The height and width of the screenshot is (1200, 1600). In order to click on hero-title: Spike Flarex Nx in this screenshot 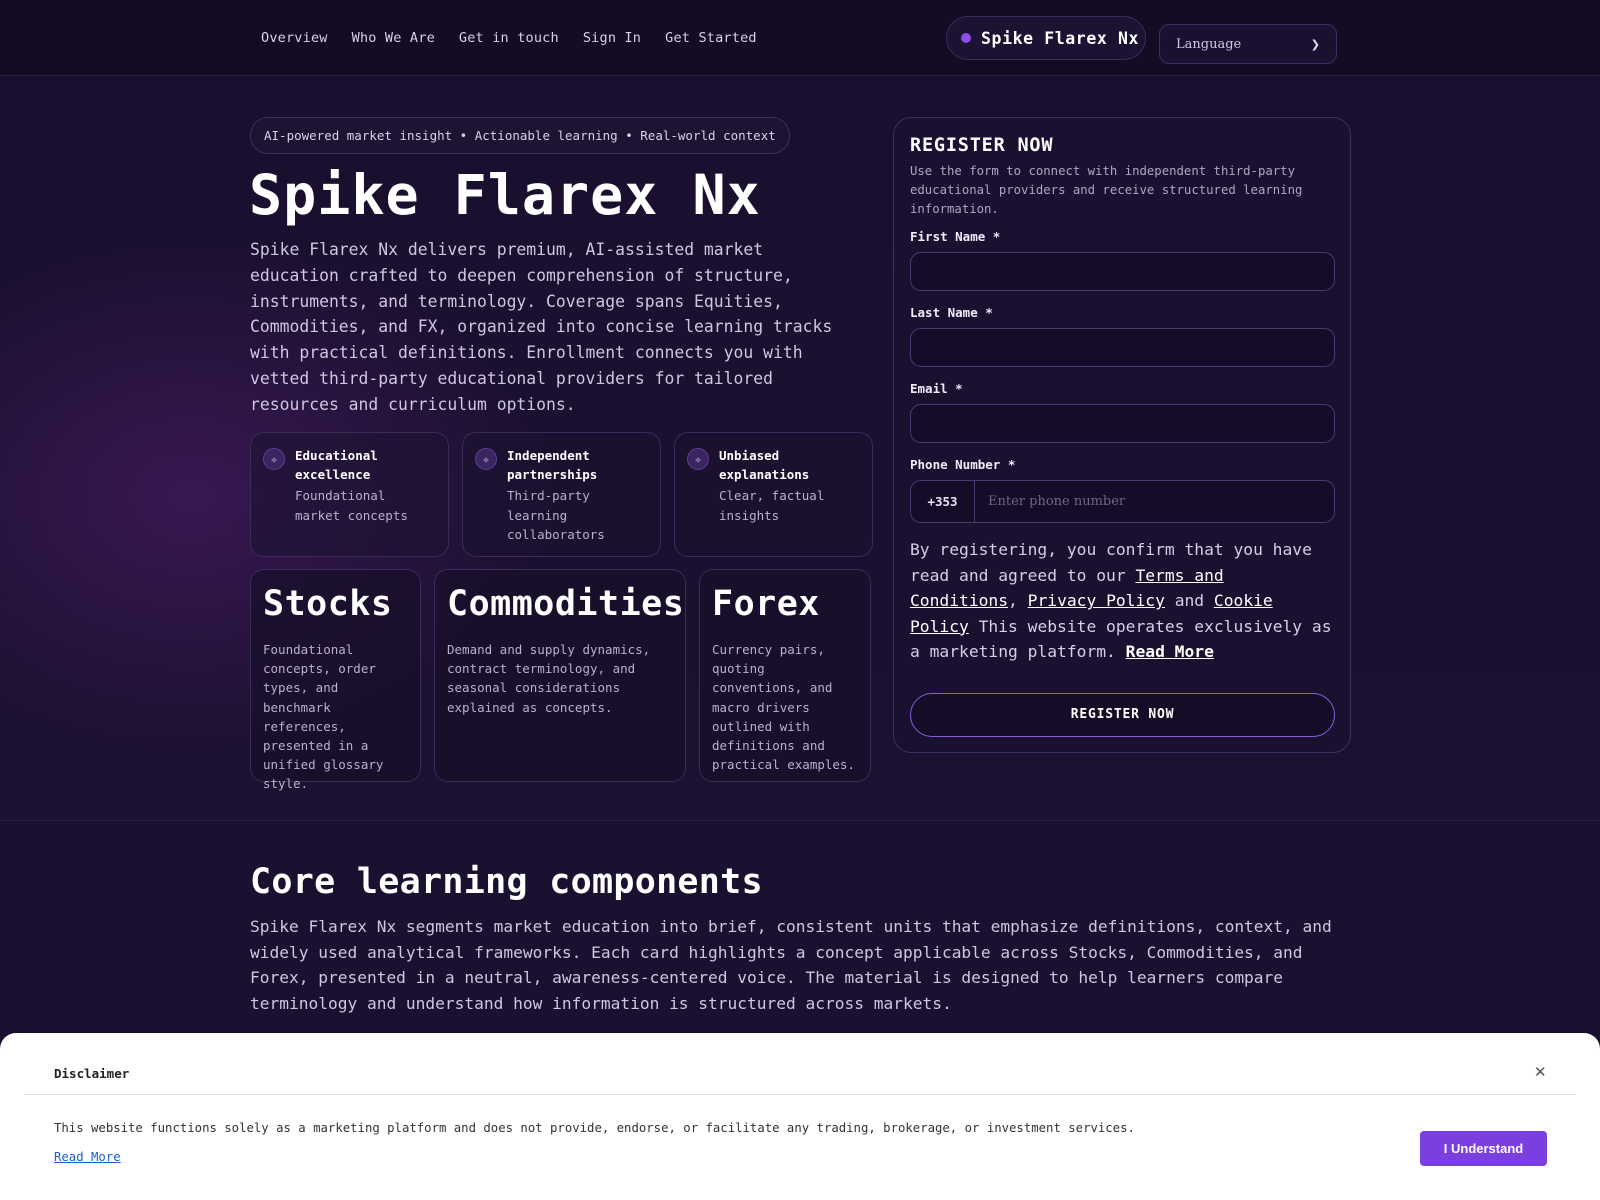, I will do `click(505, 195)`.